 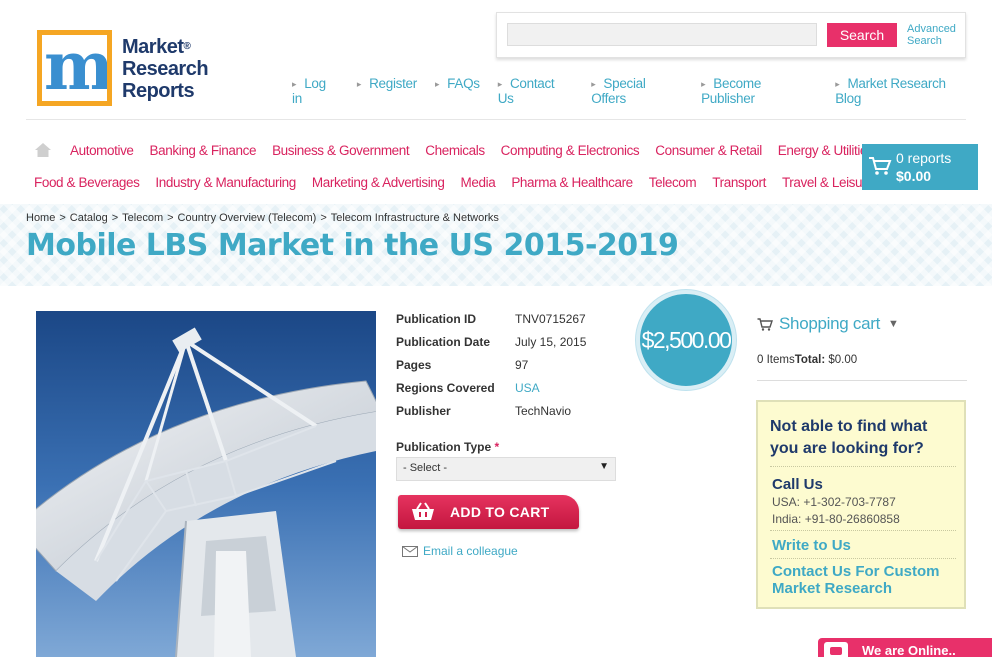 What do you see at coordinates (102, 150) in the screenshot?
I see `category-automotive: Automotive` at bounding box center [102, 150].